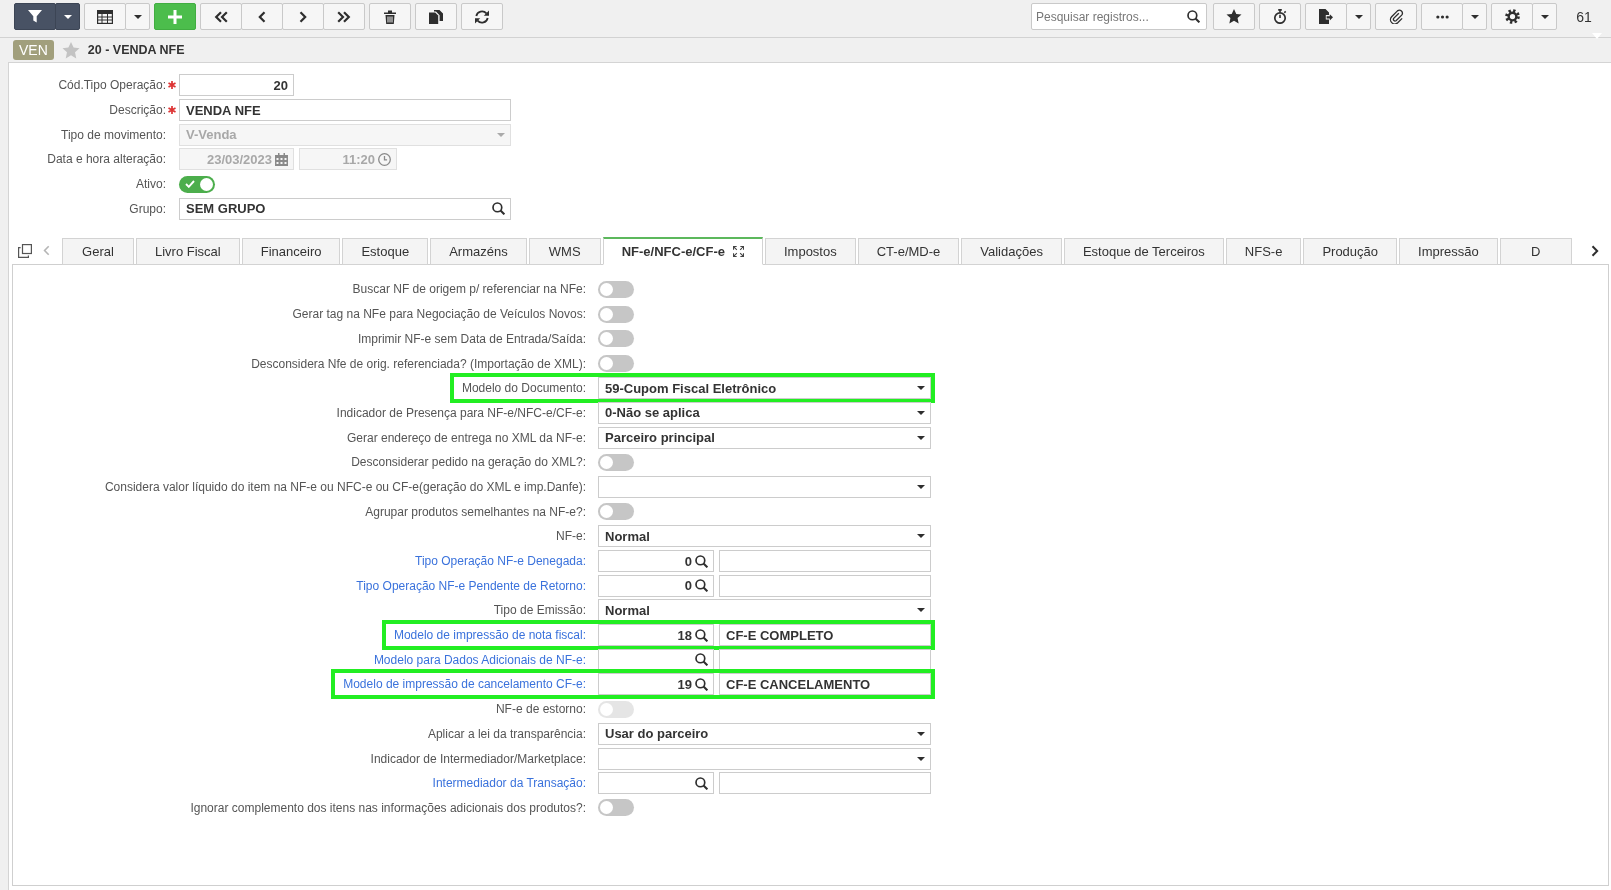 This screenshot has height=890, width=1611. Describe the element at coordinates (478, 252) in the screenshot. I see `tab: Armazéns` at that location.